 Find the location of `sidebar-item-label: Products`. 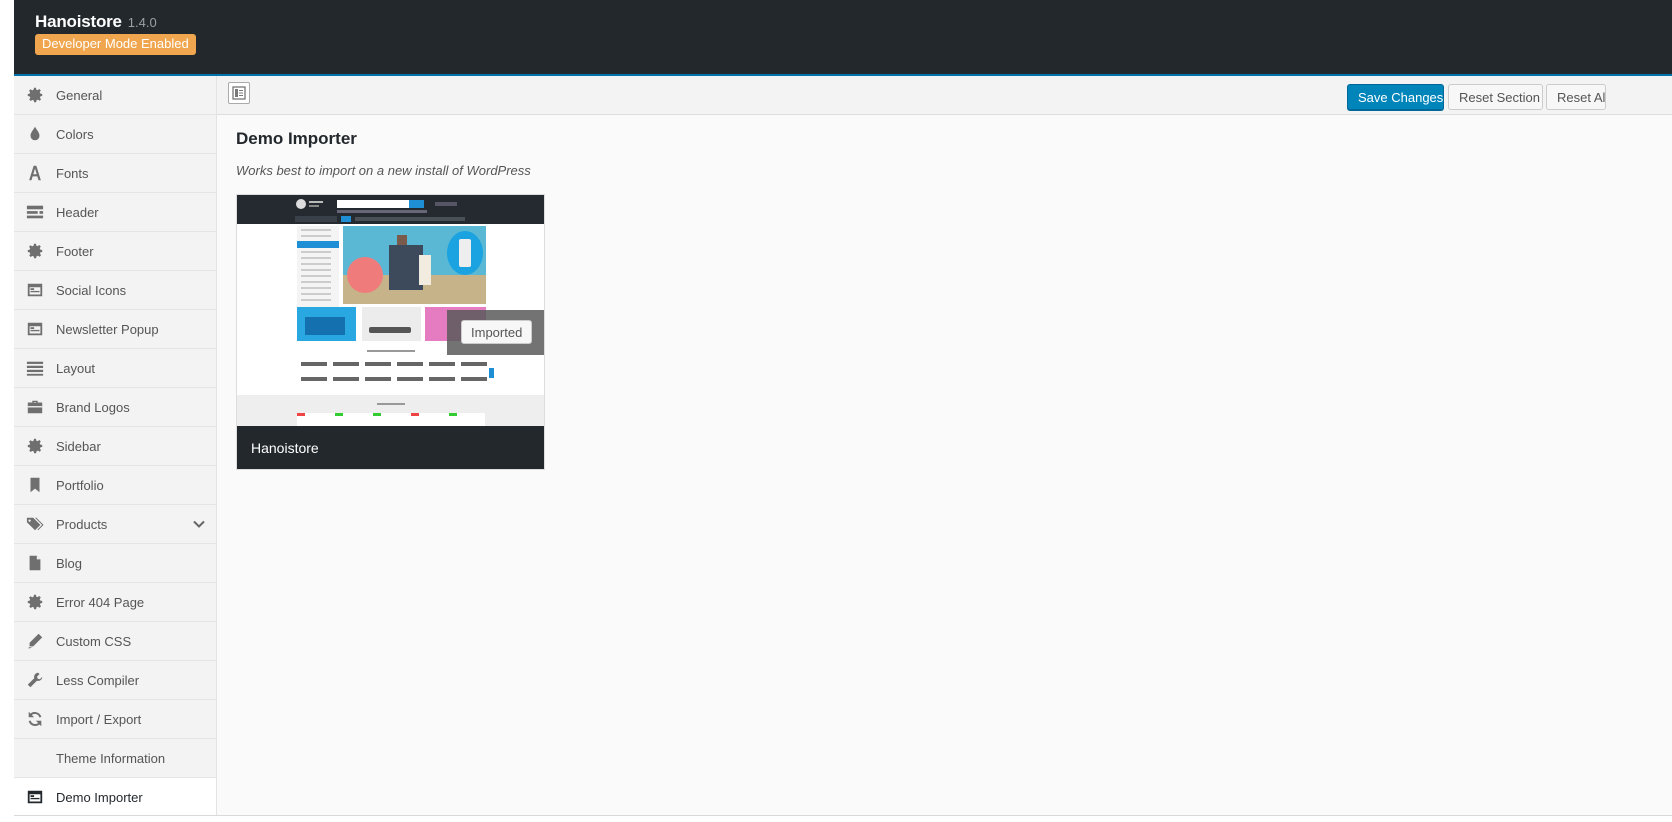

sidebar-item-label: Products is located at coordinates (82, 524).